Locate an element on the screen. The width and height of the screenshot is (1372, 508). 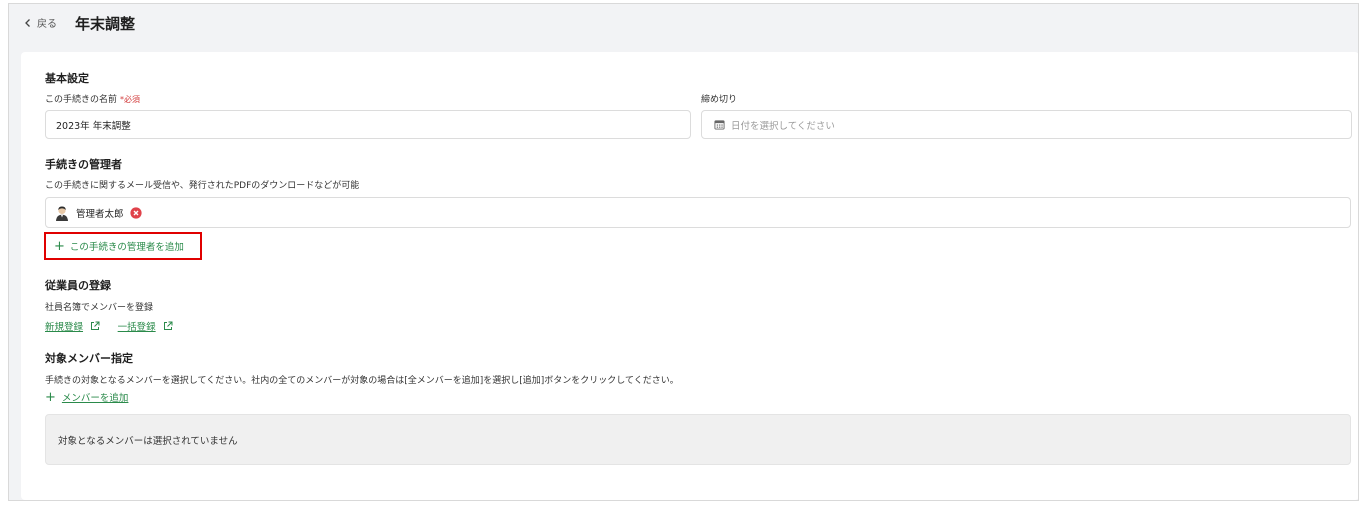
page-title: 年末調整 is located at coordinates (105, 24).